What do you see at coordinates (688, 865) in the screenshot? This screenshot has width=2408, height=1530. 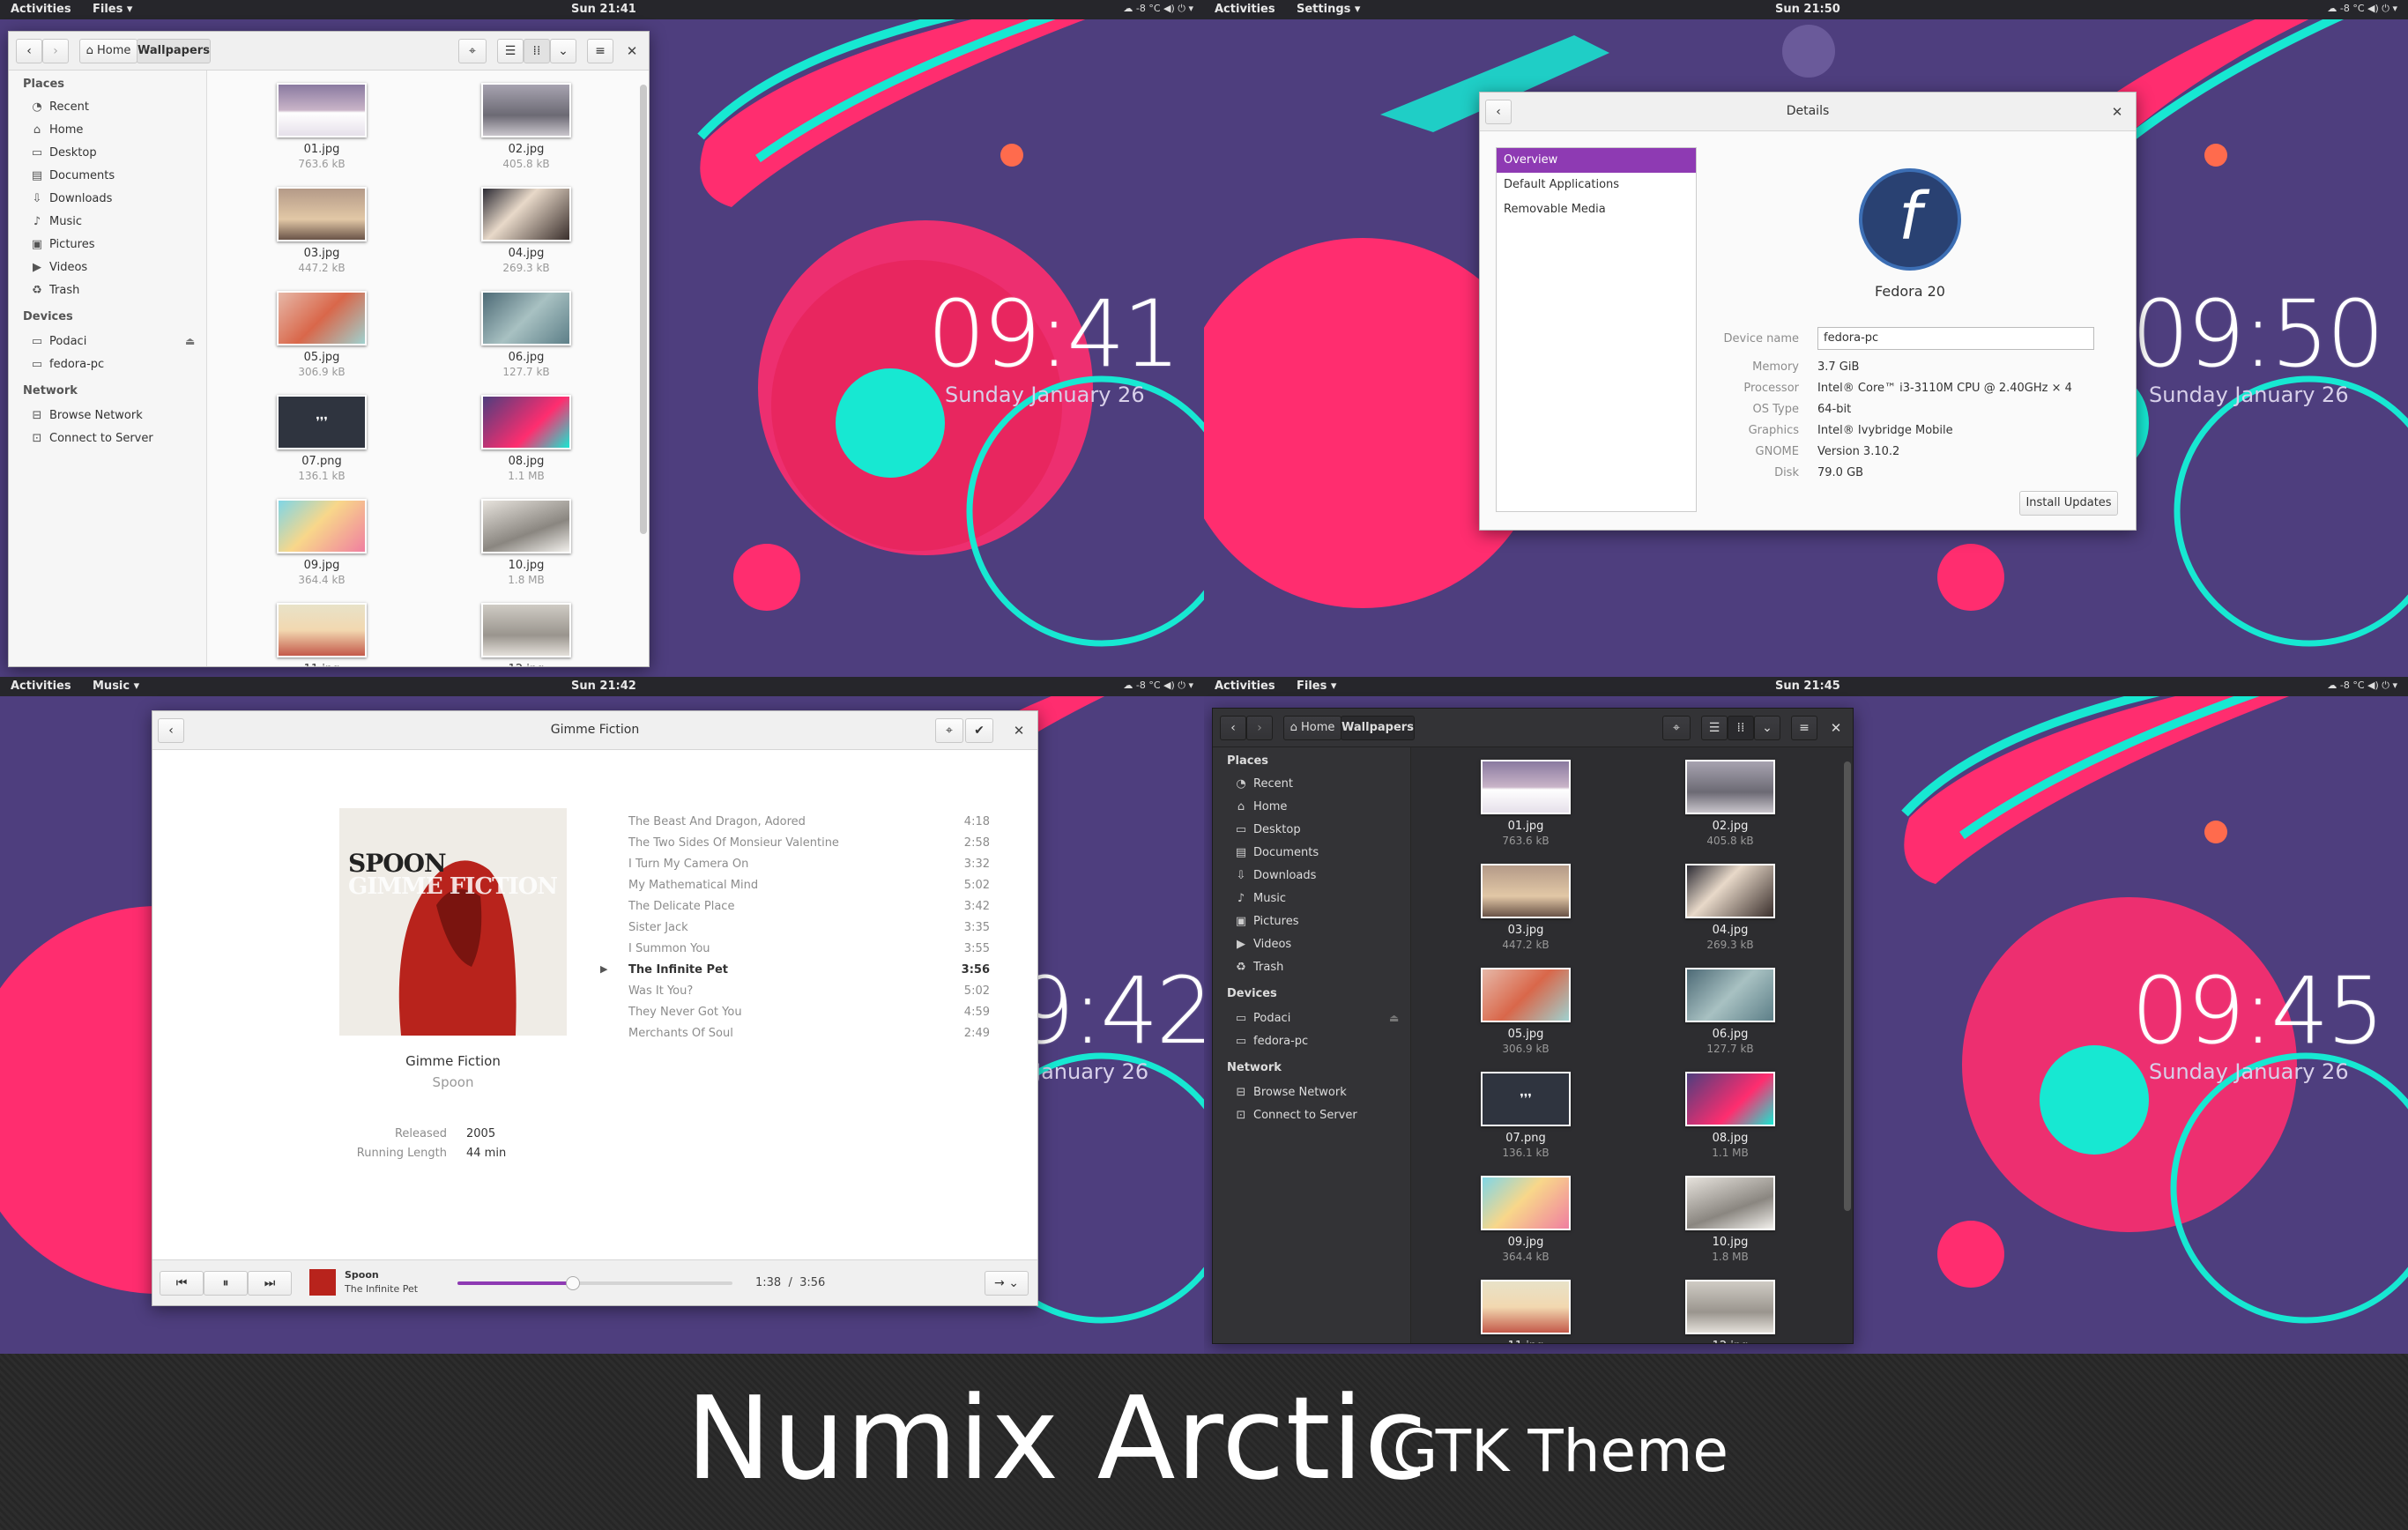 I see `track-title: I Turn My Camera On` at bounding box center [688, 865].